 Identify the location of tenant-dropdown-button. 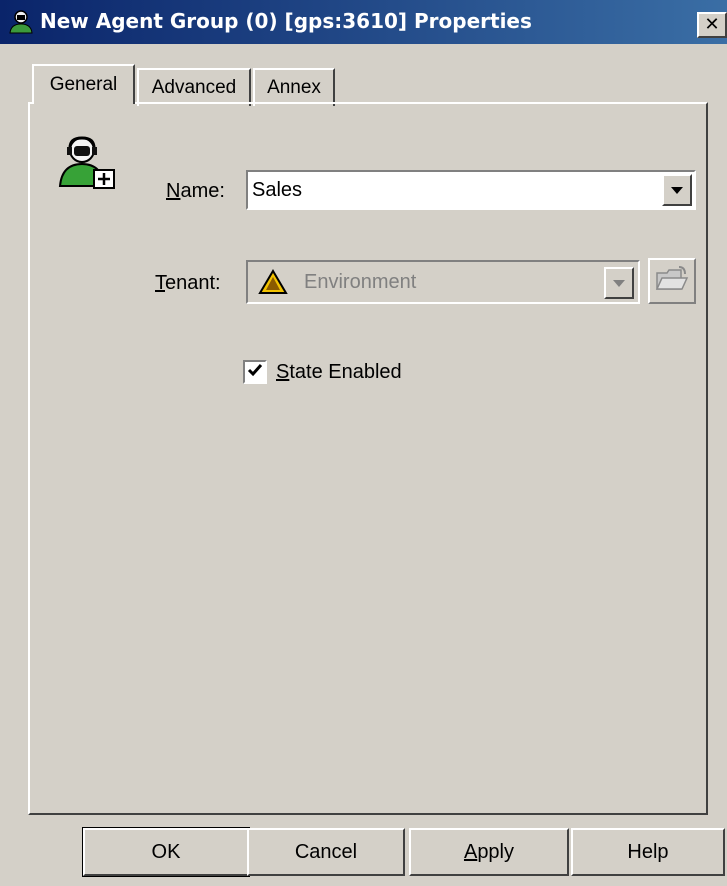
(619, 283).